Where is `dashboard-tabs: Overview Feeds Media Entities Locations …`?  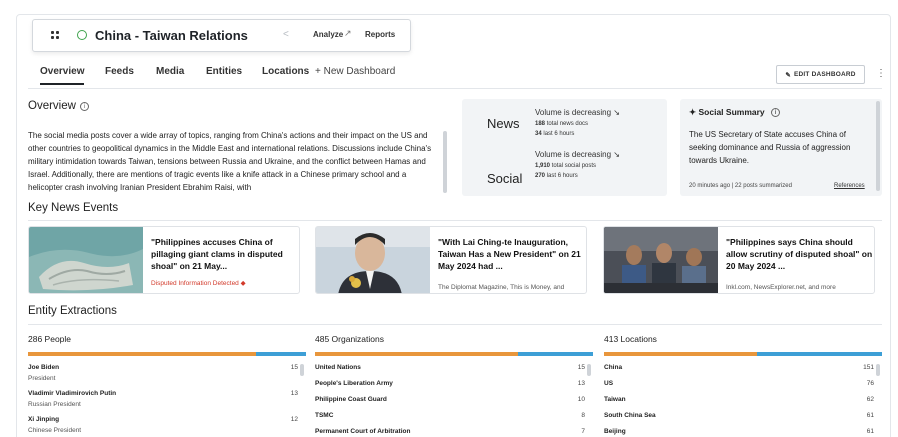
dashboard-tabs: Overview Feeds Media Entities Locations … is located at coordinates (453, 77).